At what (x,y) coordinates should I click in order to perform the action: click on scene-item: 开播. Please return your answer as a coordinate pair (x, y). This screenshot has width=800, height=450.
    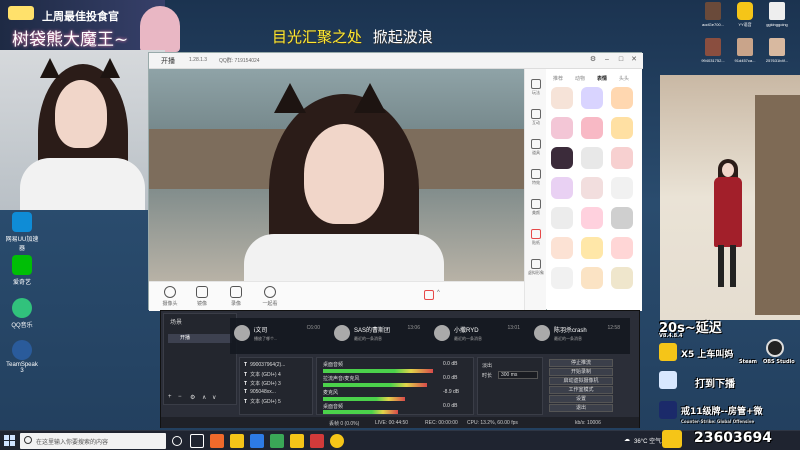
    Looking at the image, I should click on (200, 338).